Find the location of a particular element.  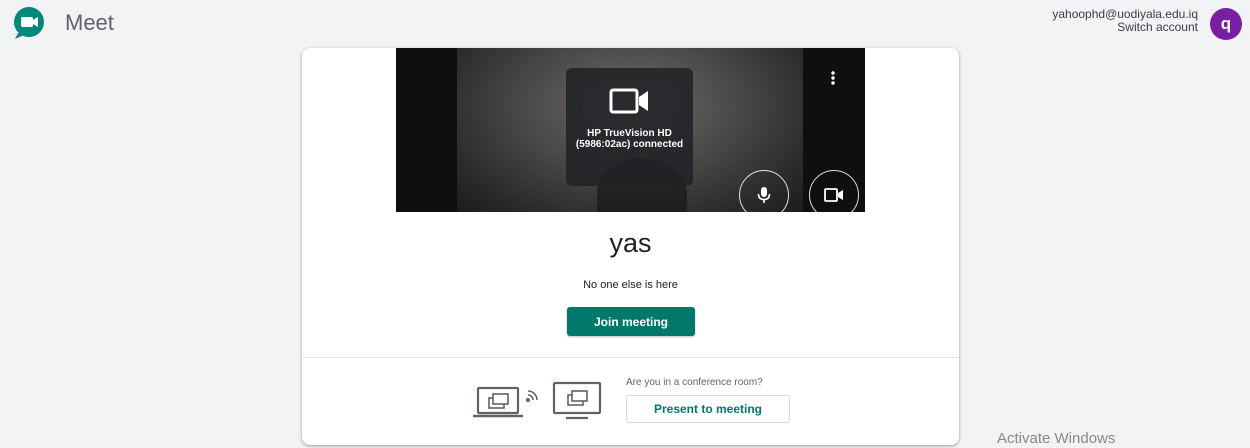

present-to-meeting-button: Present to meeting is located at coordinates (708, 409).